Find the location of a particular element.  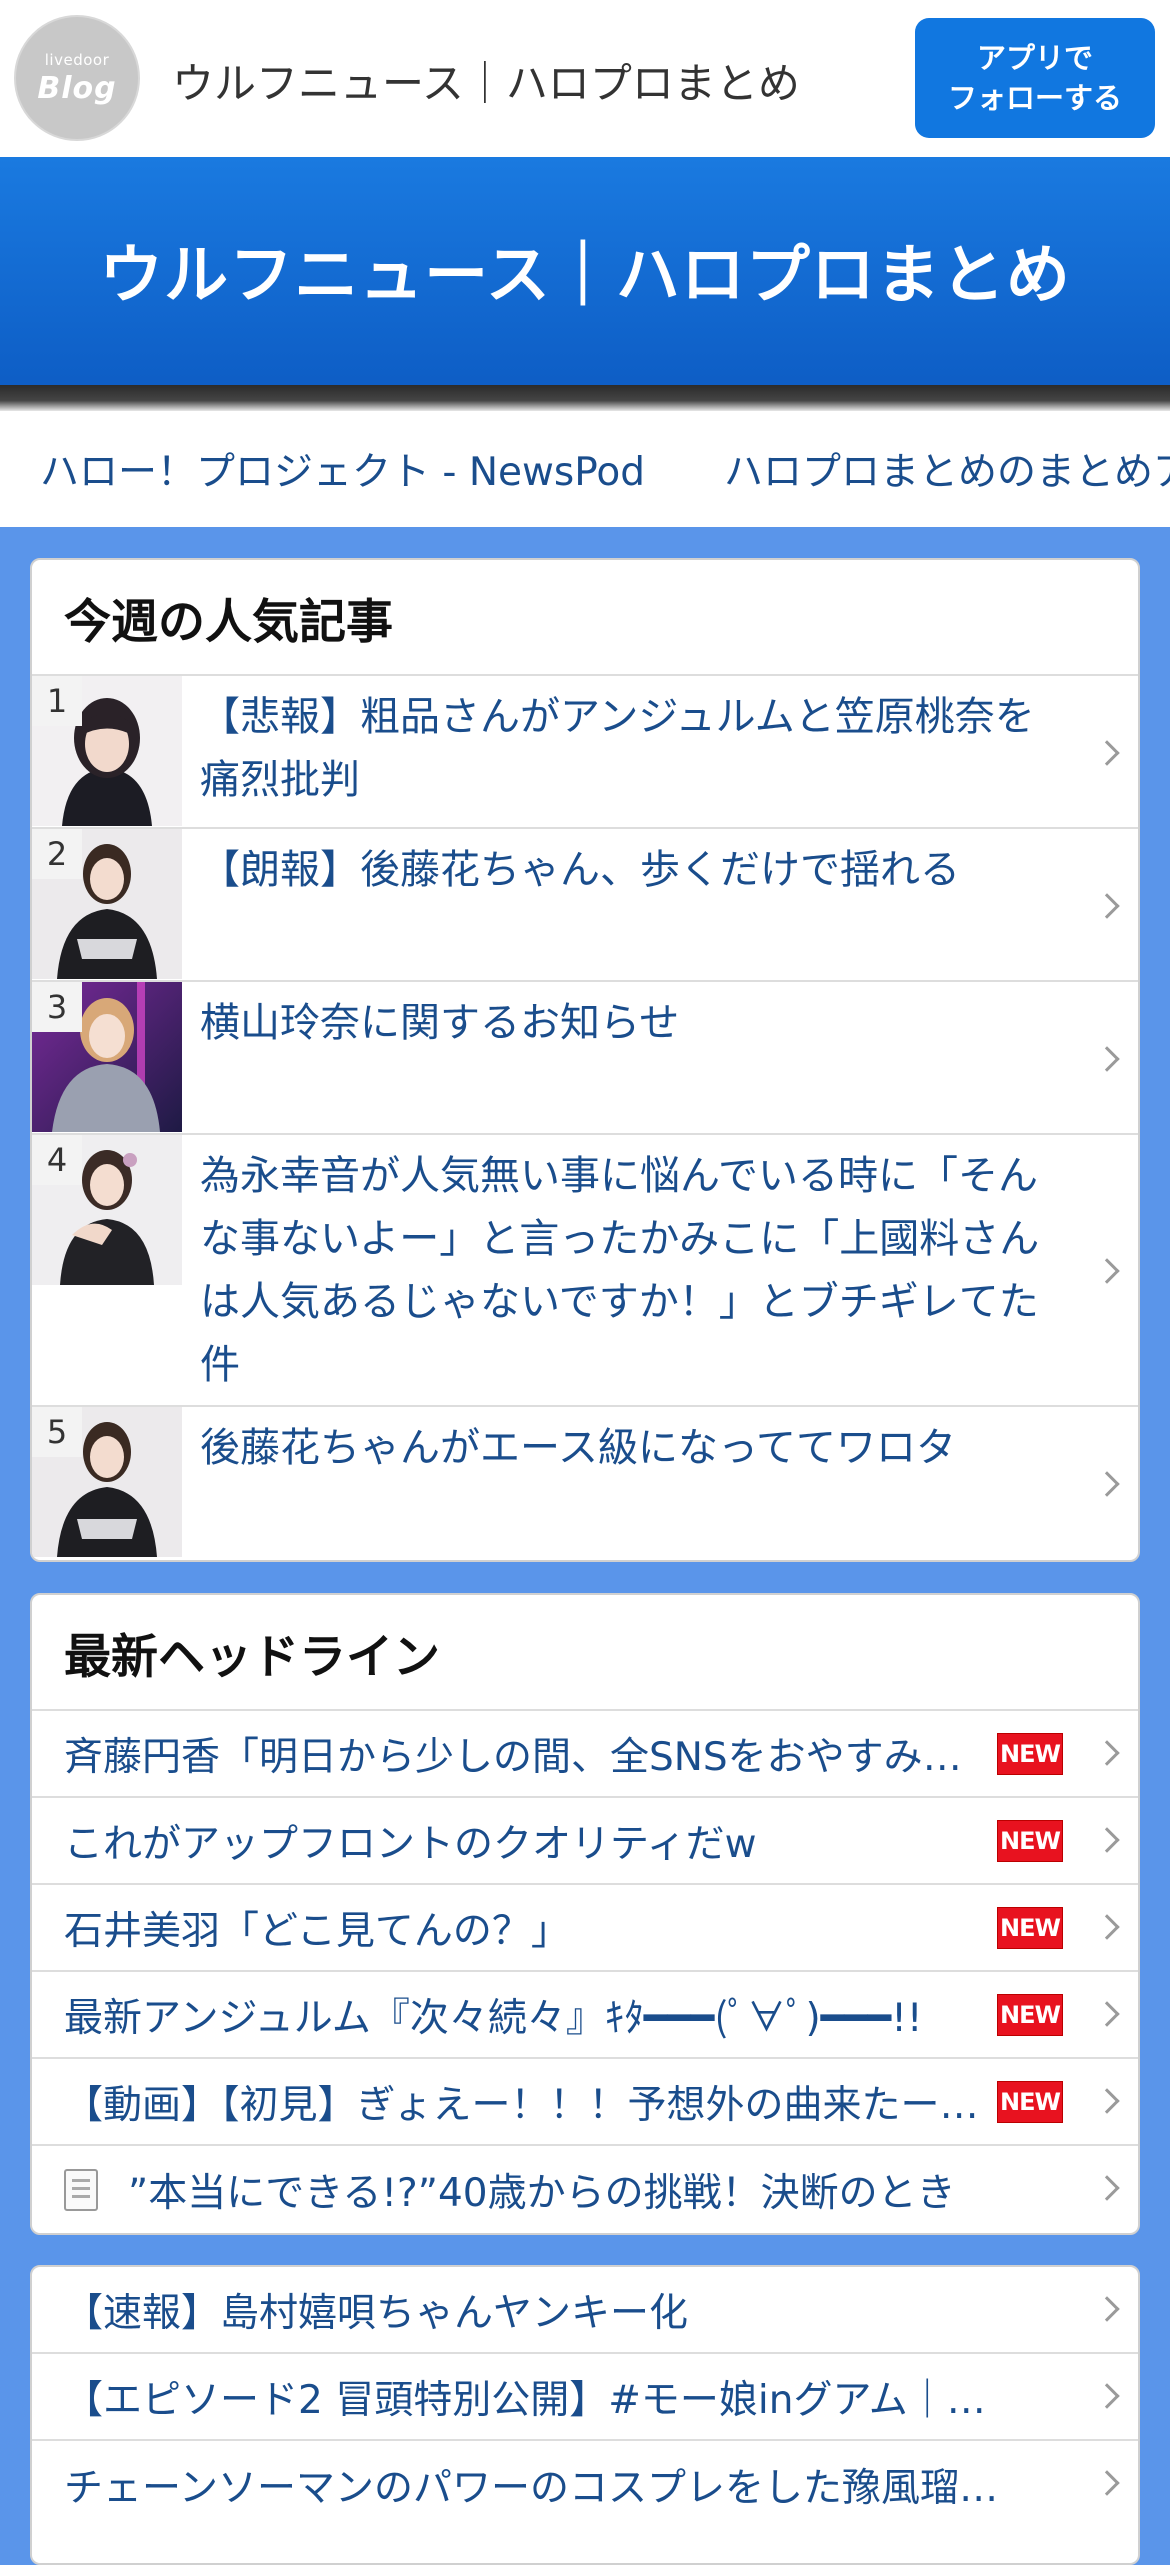

rank-number: 1 is located at coordinates (57, 701).